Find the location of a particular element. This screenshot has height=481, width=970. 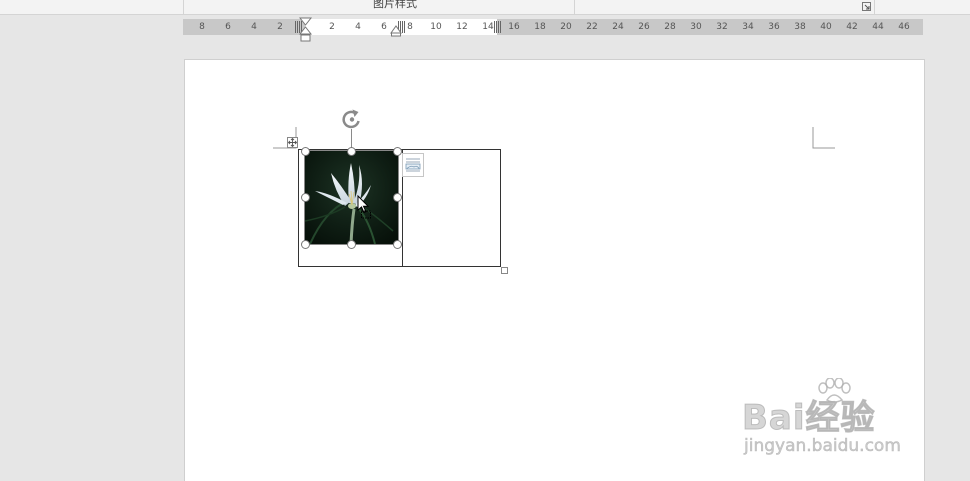

ruler-number: 34 is located at coordinates (748, 27).